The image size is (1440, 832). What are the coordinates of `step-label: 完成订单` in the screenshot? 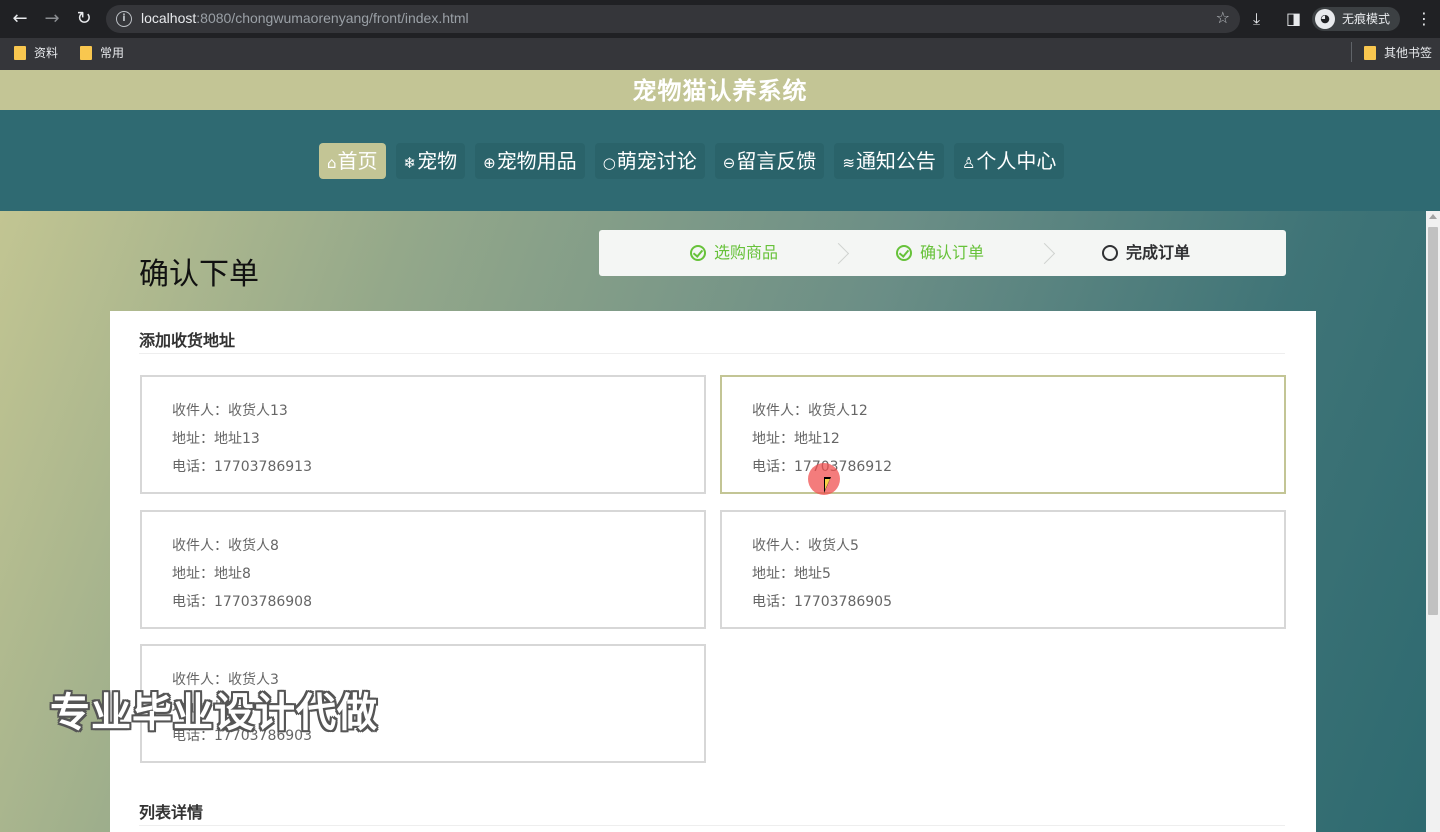 It's located at (1158, 252).